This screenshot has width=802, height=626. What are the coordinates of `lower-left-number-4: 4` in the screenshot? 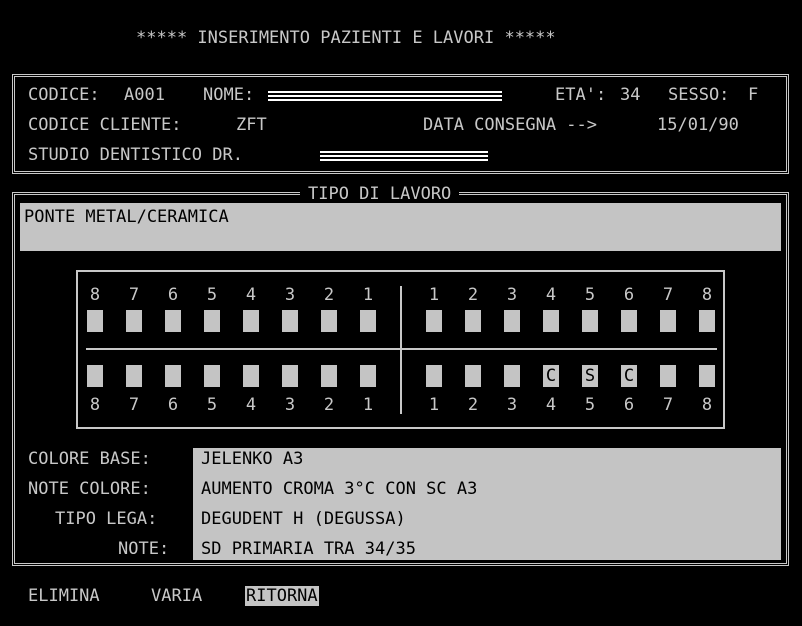 It's located at (251, 405).